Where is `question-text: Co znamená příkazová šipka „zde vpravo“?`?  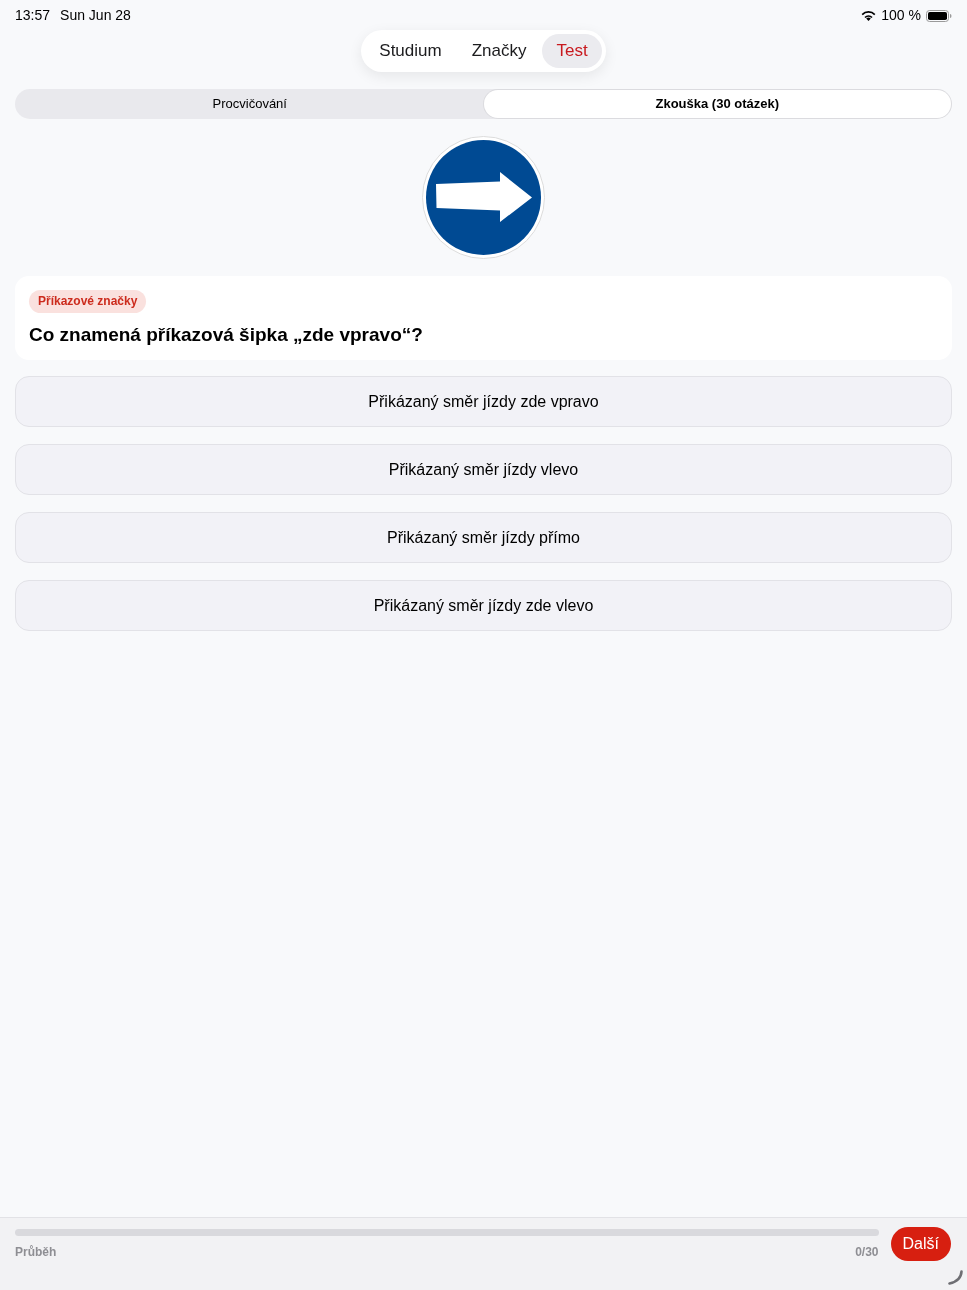
question-text: Co znamená příkazová šipka „zde vpravo“? is located at coordinates (226, 335).